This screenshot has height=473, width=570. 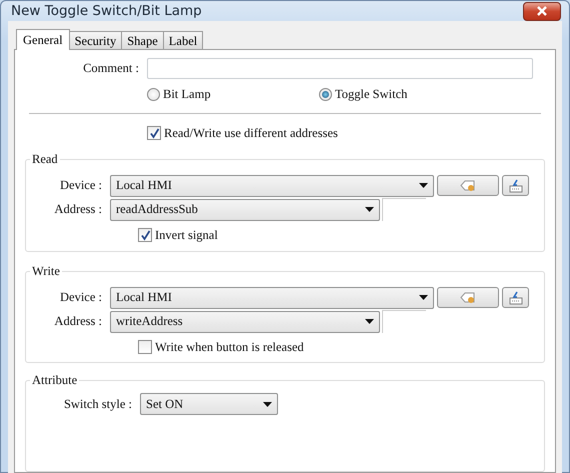 I want to click on radio-label: Toggle Switch, so click(x=371, y=95).